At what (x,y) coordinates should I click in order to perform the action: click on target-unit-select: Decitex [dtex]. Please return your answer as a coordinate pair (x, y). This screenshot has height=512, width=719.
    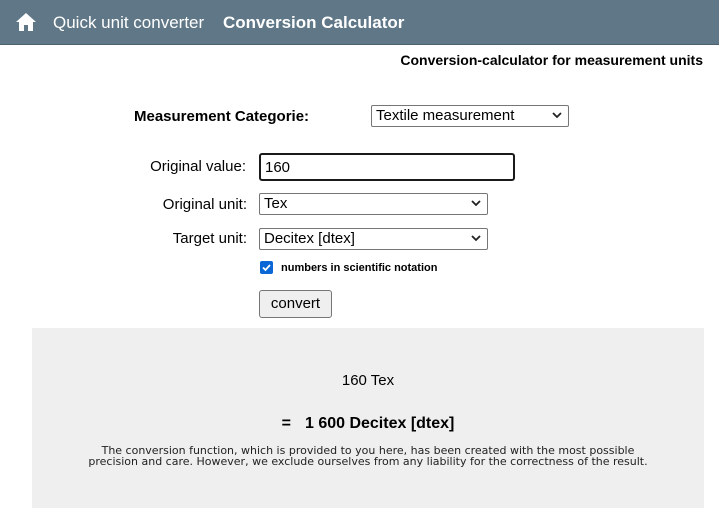
    Looking at the image, I should click on (373, 239).